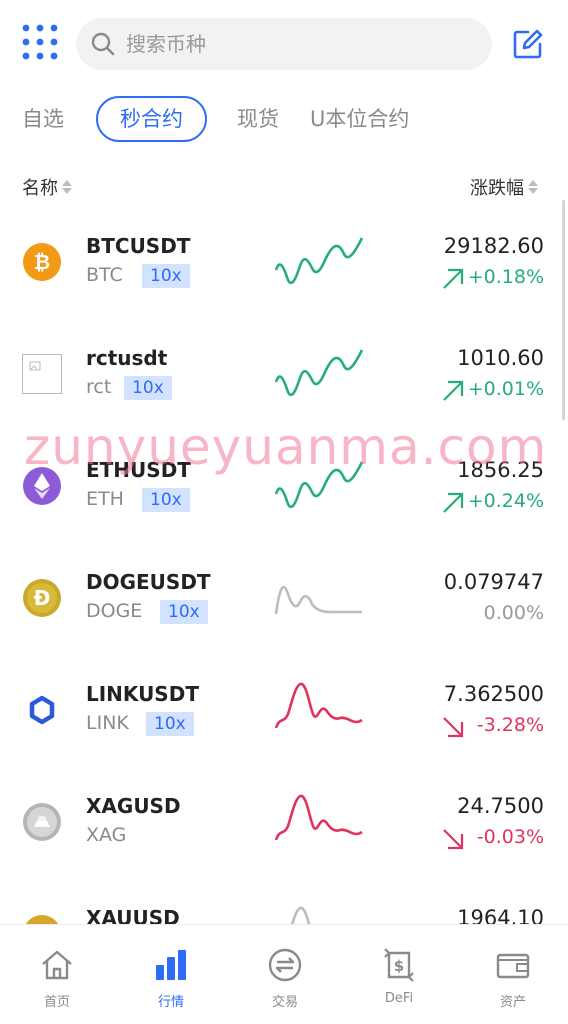 The width and height of the screenshot is (568, 1024). What do you see at coordinates (510, 725) in the screenshot?
I see `coin-change: -3.28%` at bounding box center [510, 725].